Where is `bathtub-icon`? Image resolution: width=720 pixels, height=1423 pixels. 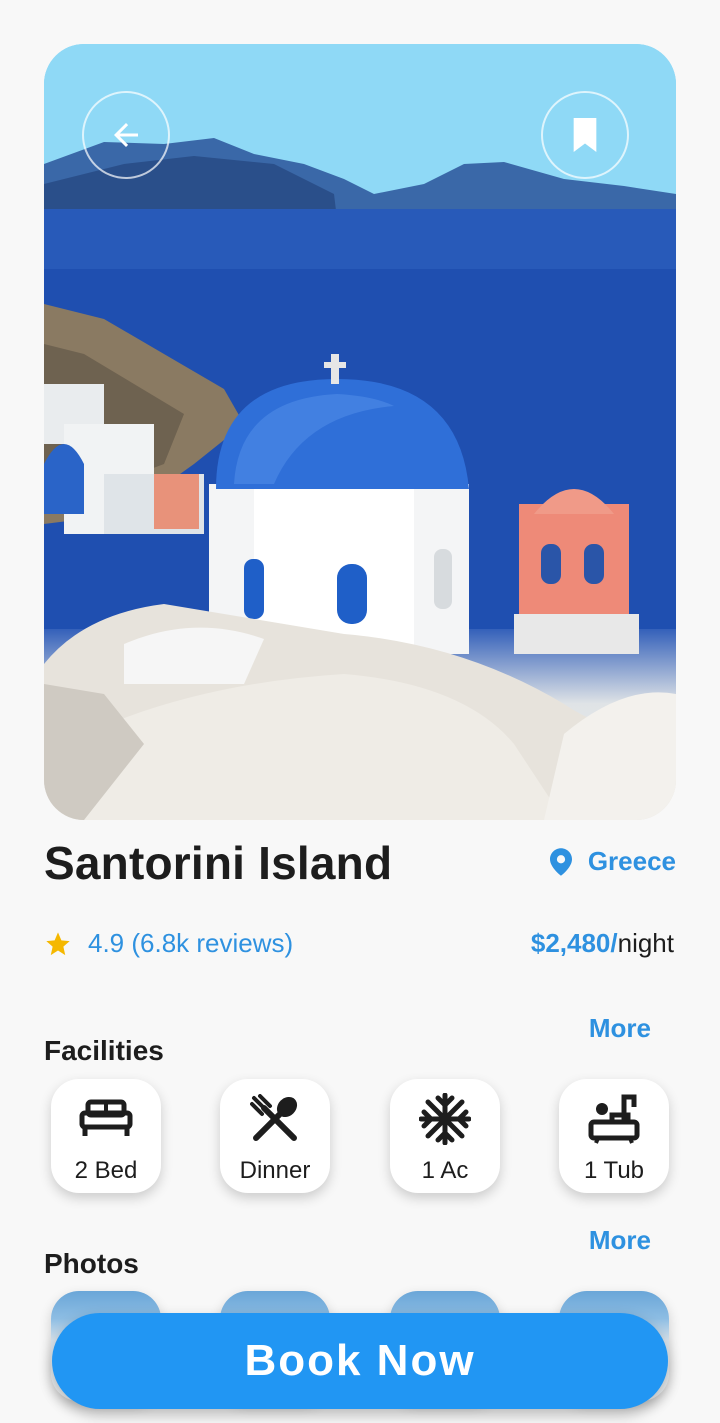
bathtub-icon is located at coordinates (614, 1119).